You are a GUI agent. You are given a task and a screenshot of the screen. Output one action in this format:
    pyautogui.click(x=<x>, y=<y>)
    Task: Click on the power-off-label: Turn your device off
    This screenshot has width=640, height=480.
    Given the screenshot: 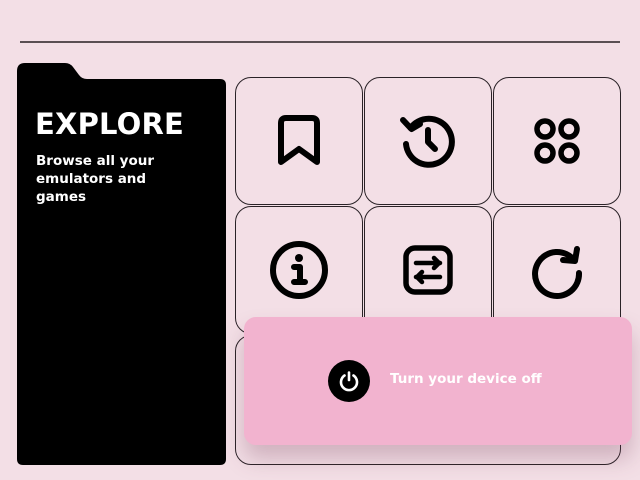 What is the action you would take?
    pyautogui.click(x=466, y=379)
    